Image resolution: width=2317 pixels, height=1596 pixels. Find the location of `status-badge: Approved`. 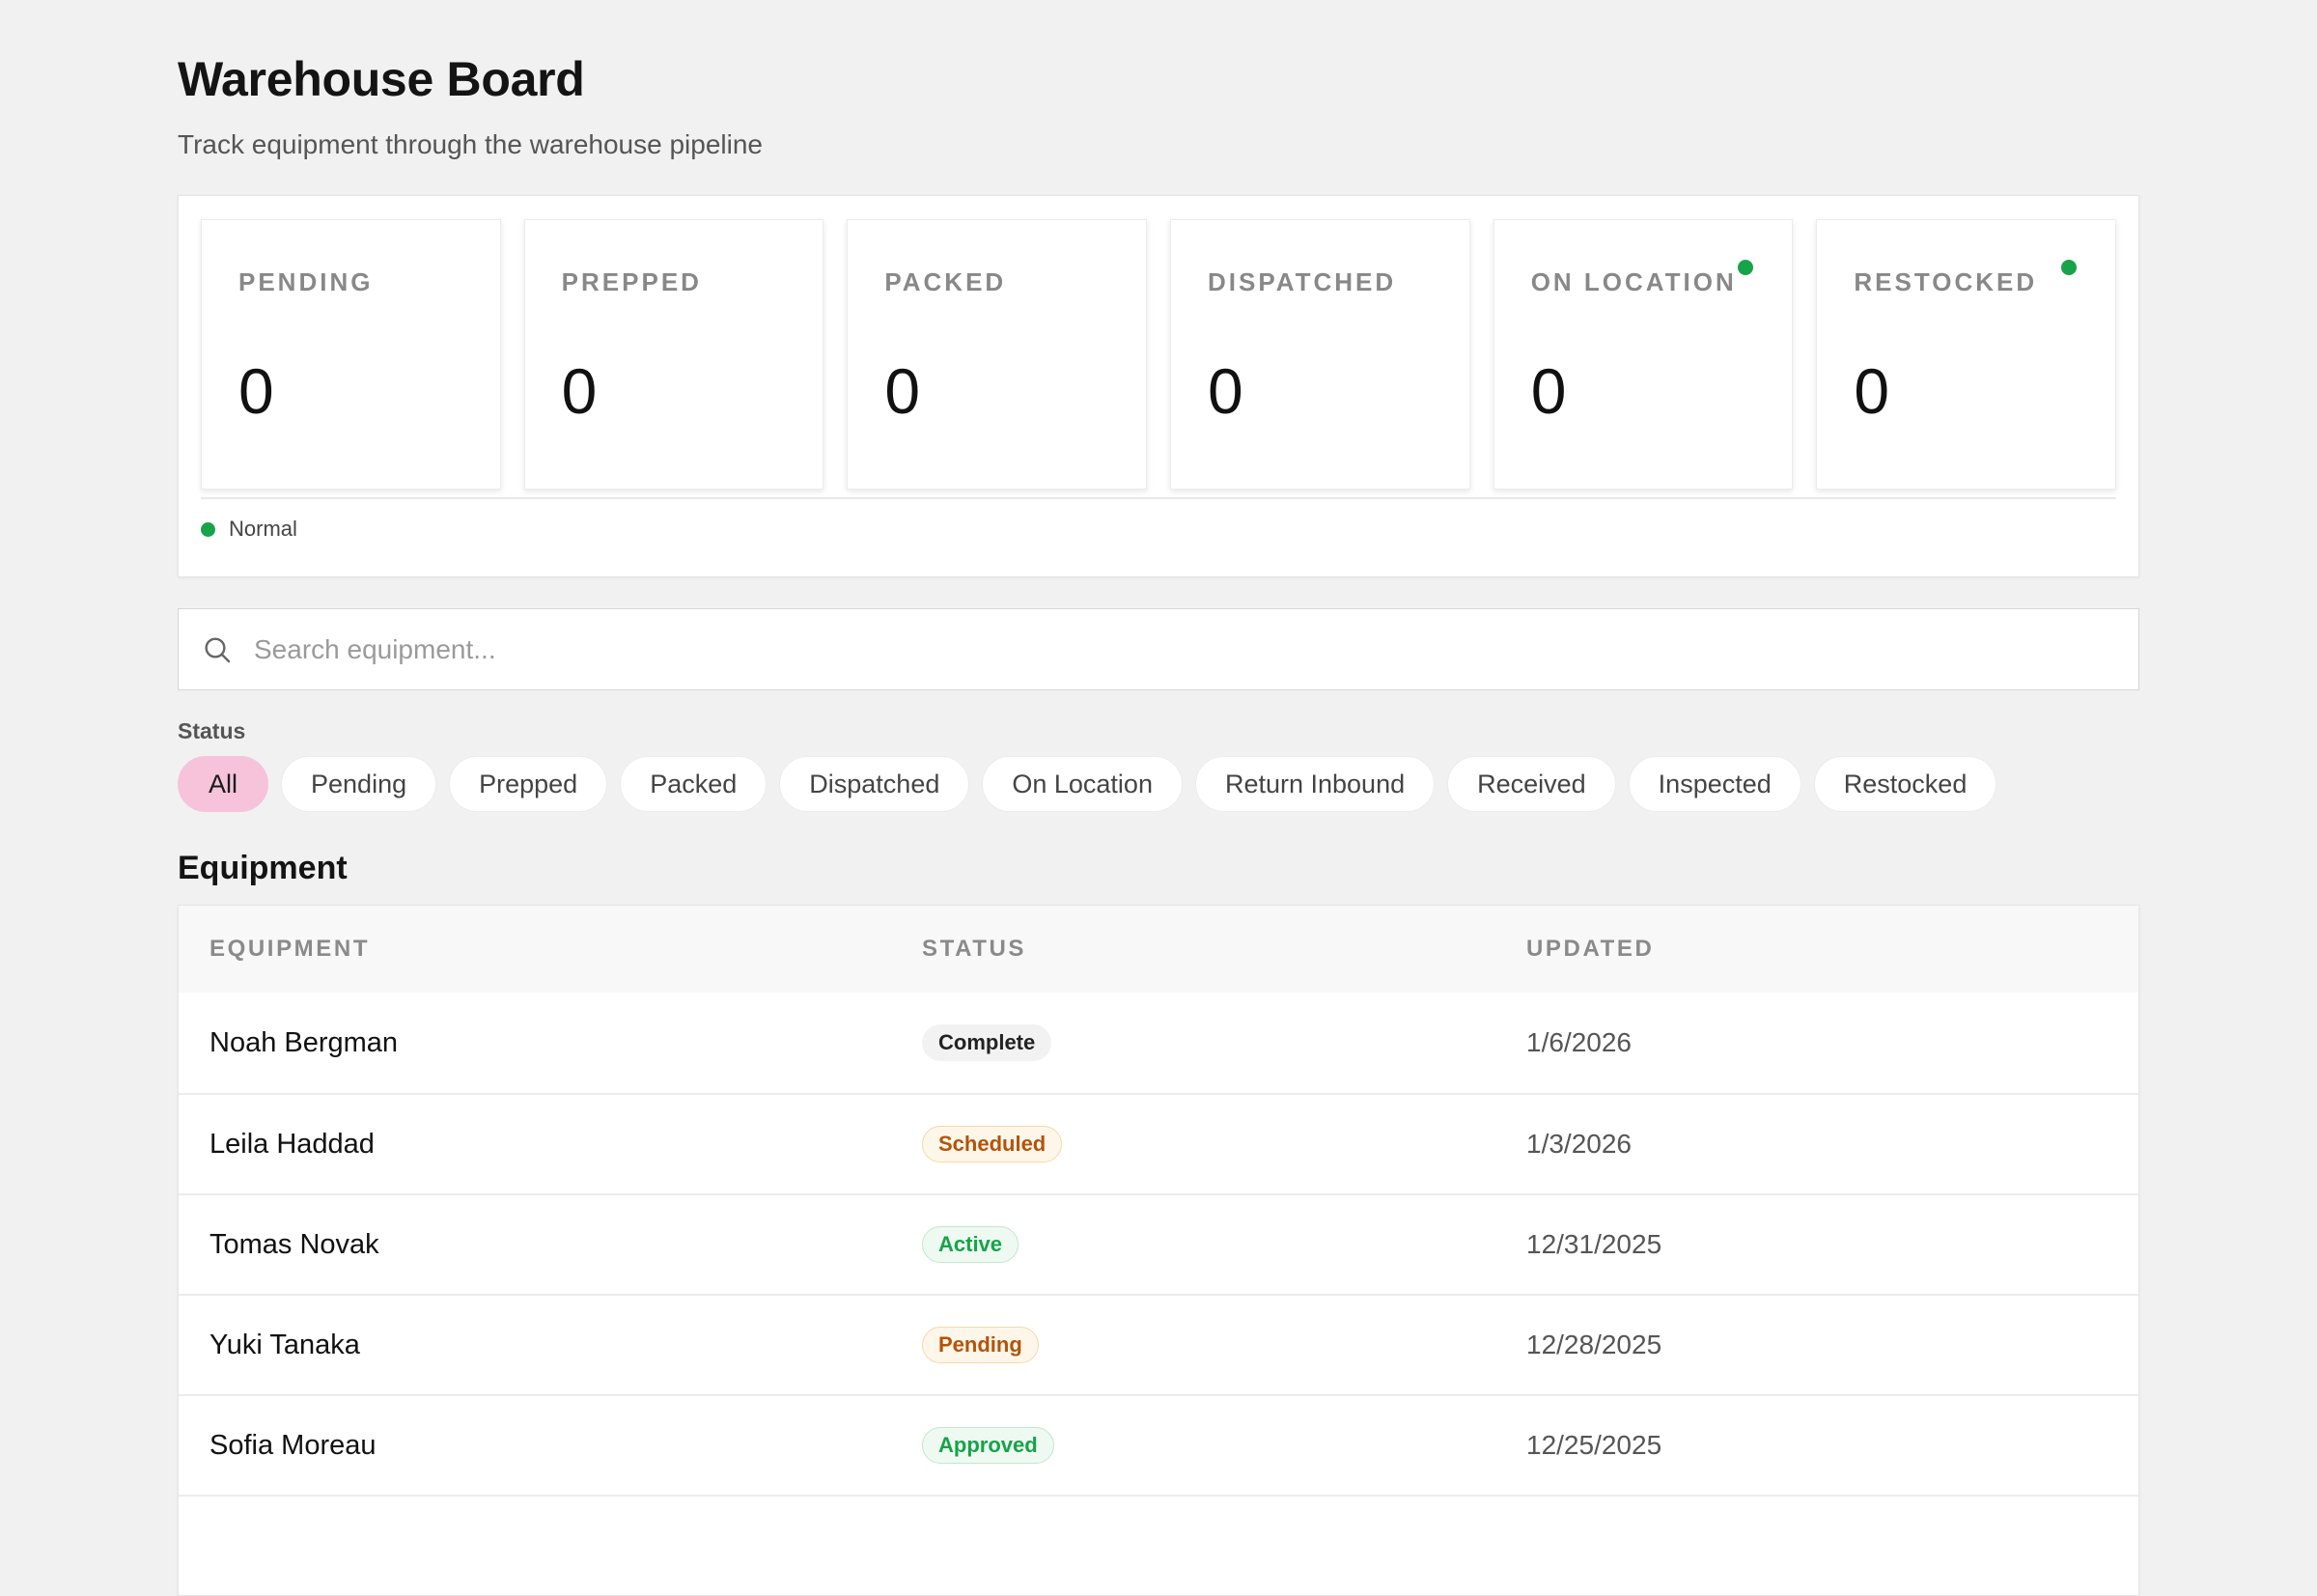

status-badge: Approved is located at coordinates (988, 1446).